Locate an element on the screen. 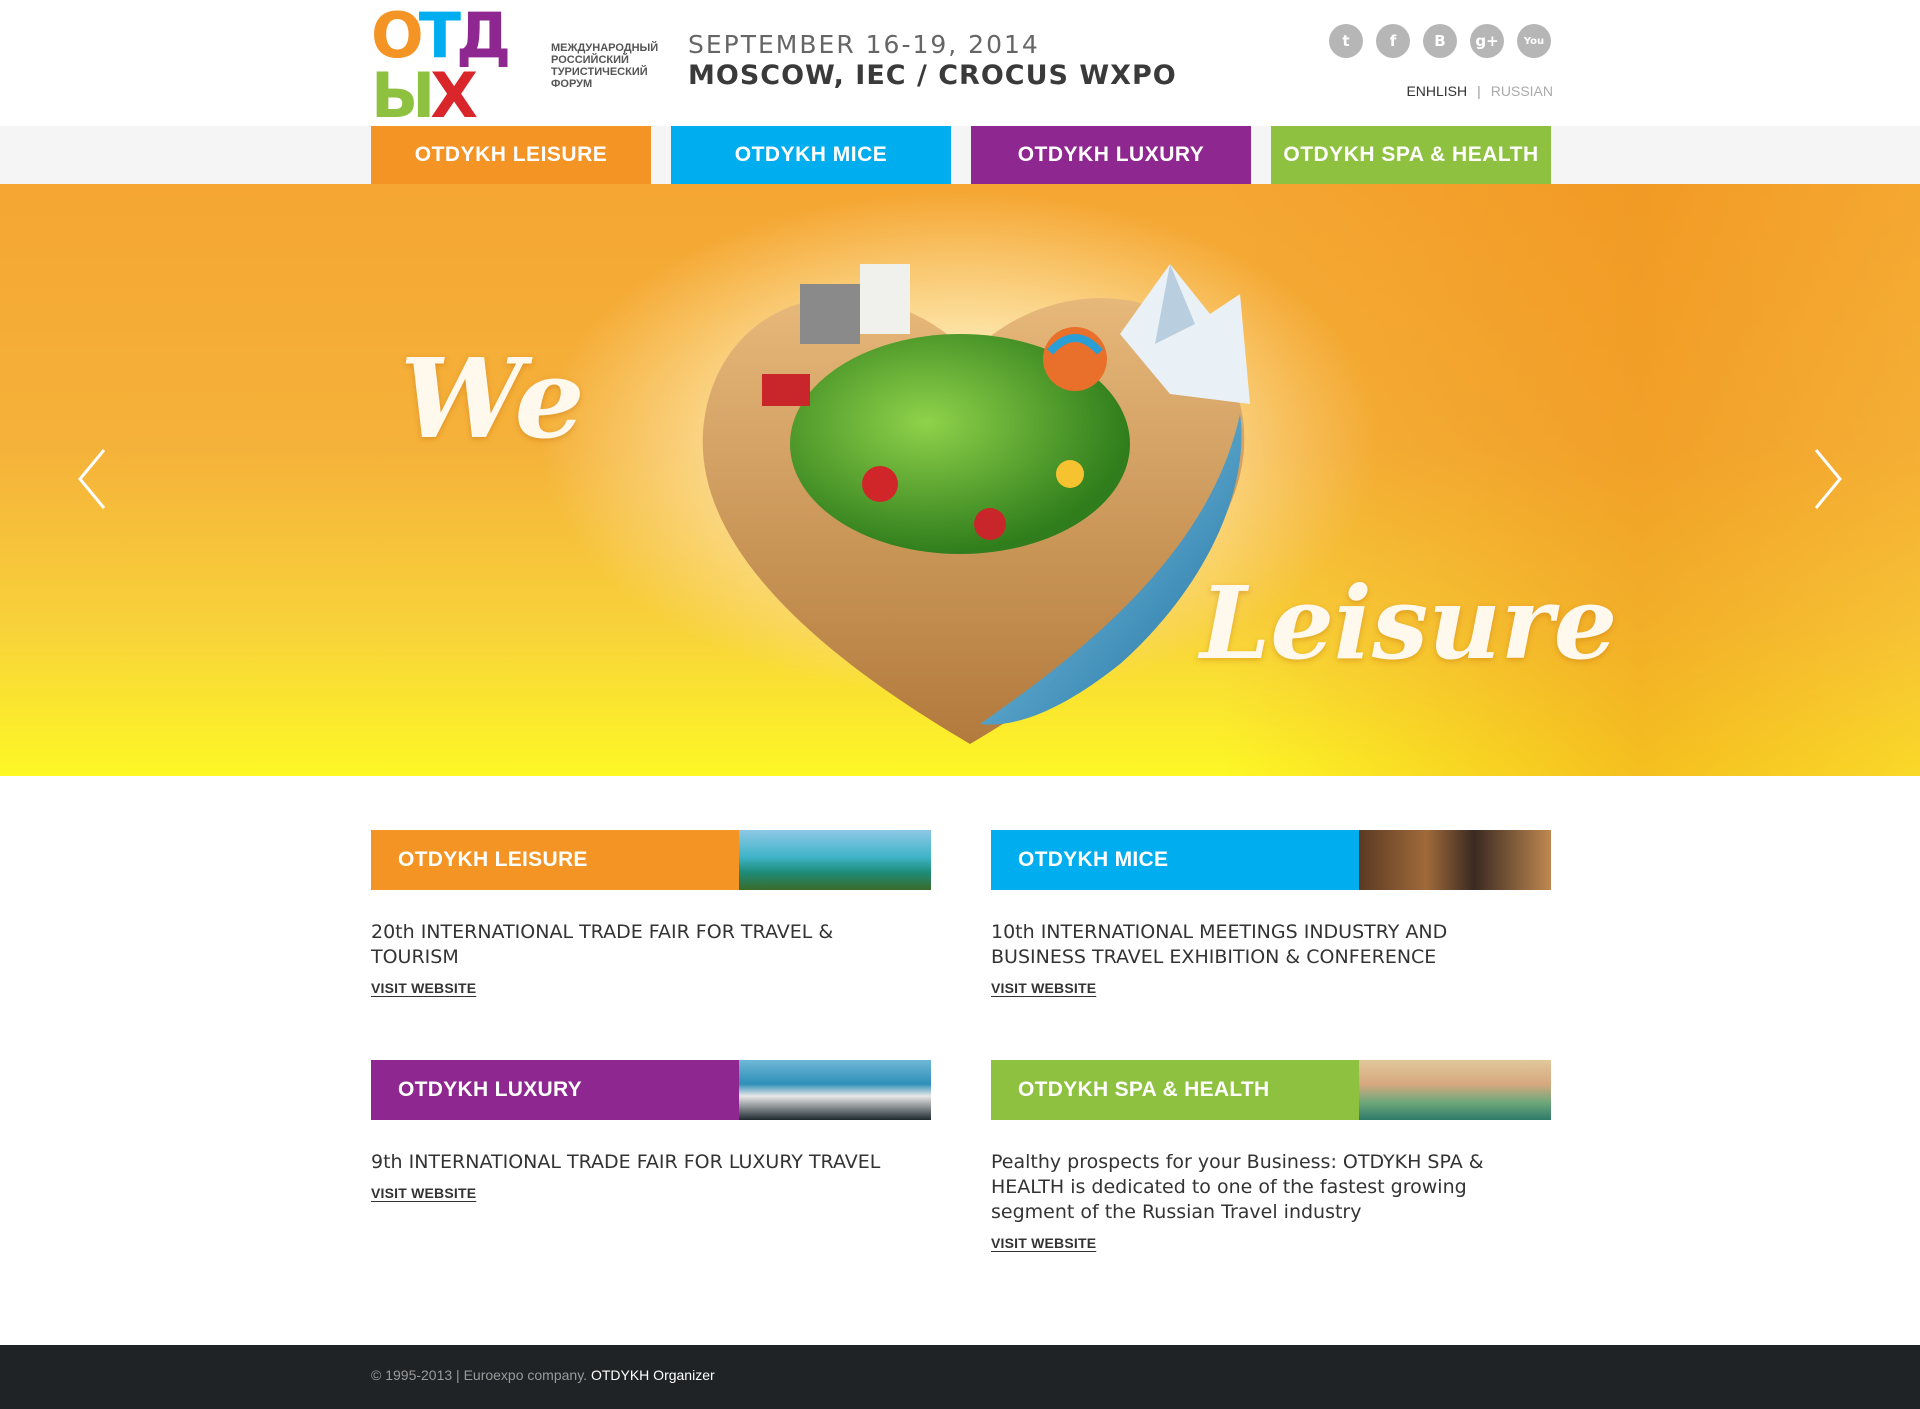 This screenshot has height=1409, width=1920. logo-wordmark: ОТДЫХ is located at coordinates (456, 66).